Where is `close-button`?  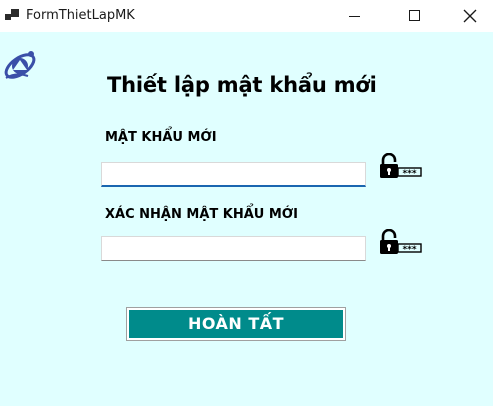
close-button is located at coordinates (470, 16).